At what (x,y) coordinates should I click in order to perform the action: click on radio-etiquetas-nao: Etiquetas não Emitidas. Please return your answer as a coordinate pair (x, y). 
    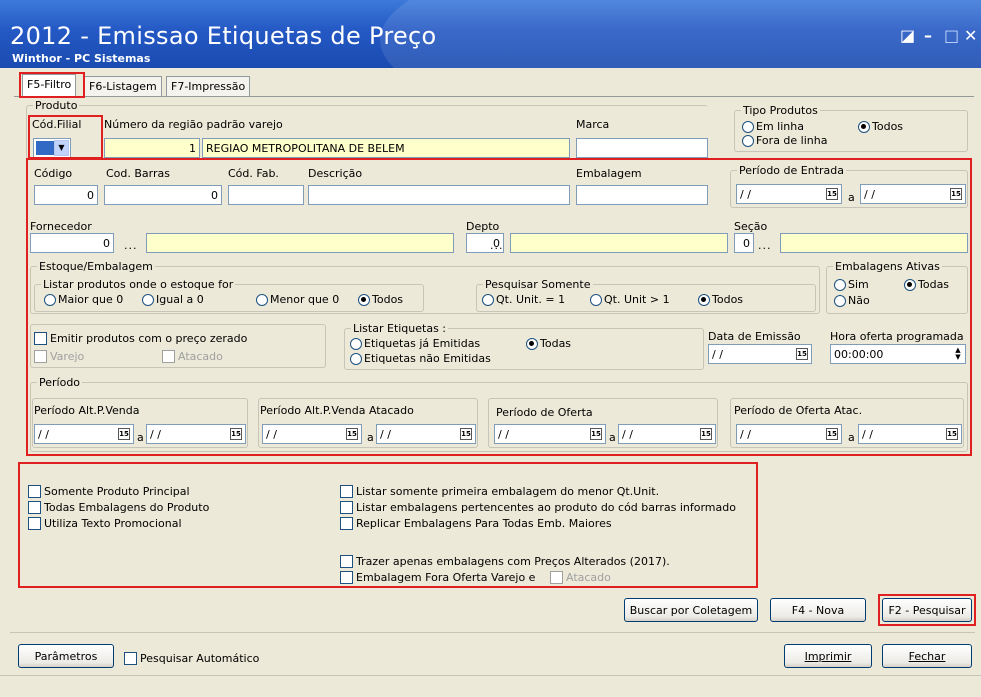
    Looking at the image, I should click on (420, 358).